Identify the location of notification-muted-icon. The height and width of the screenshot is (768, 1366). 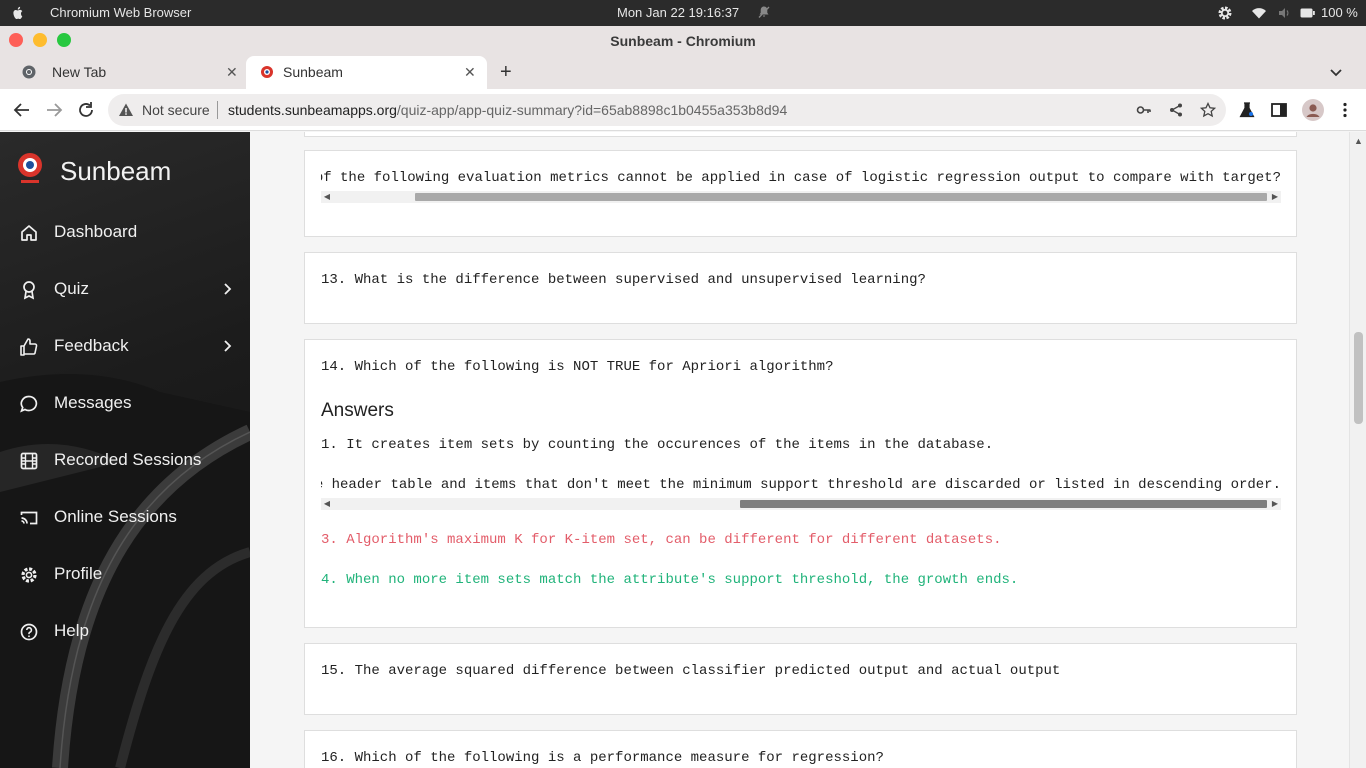
(764, 12).